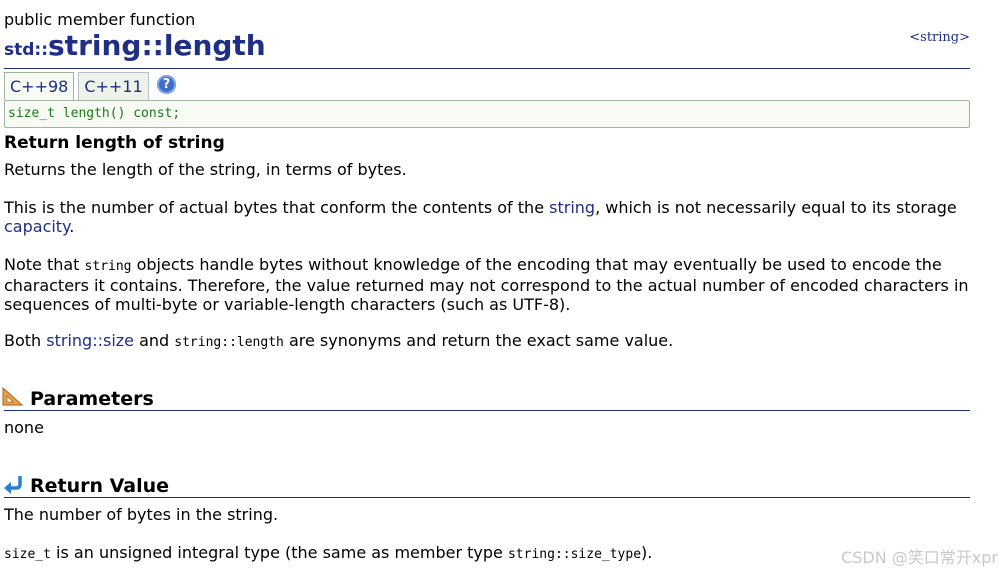  What do you see at coordinates (114, 143) in the screenshot?
I see `summary-heading: Return length of string` at bounding box center [114, 143].